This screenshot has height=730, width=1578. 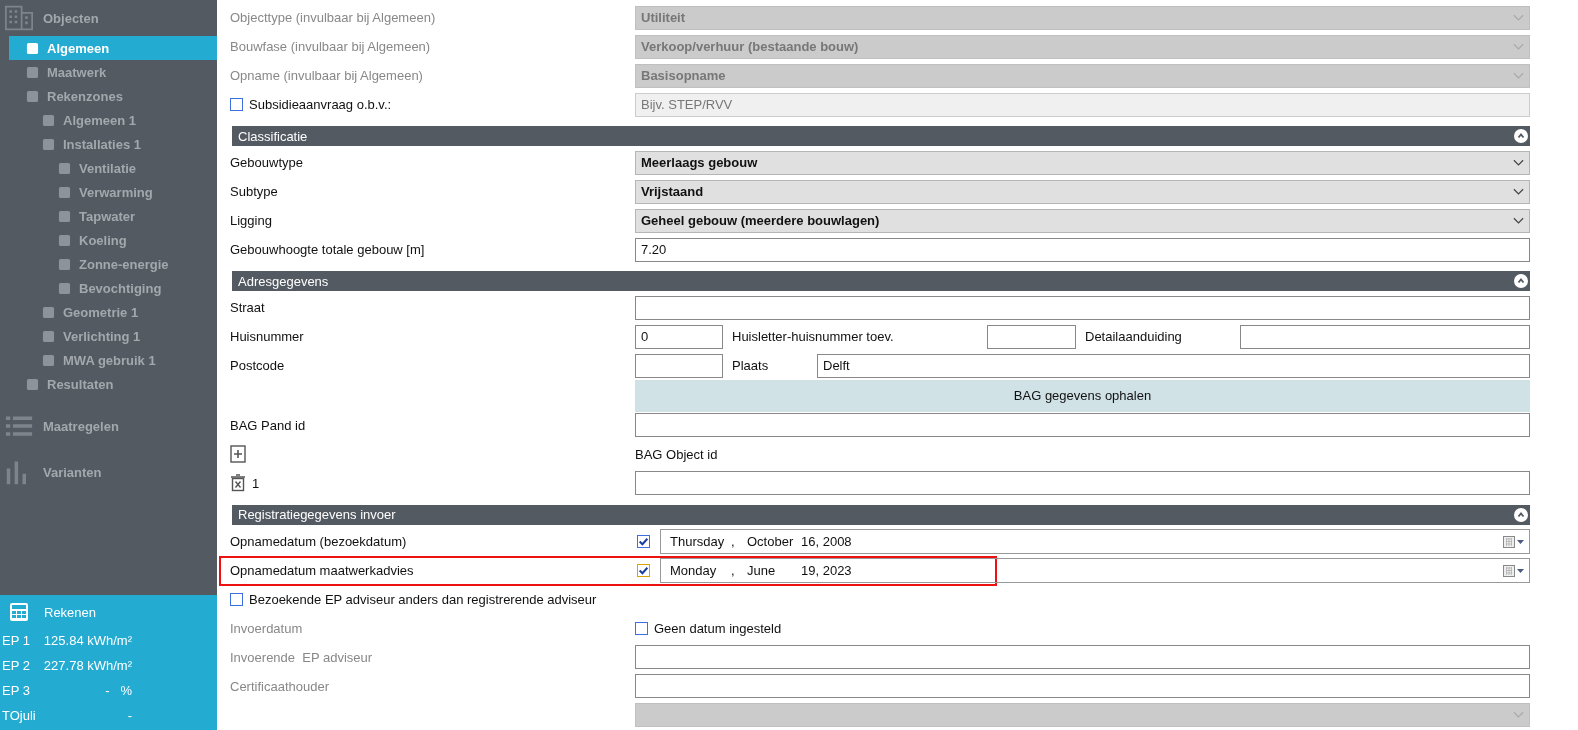 What do you see at coordinates (251, 221) in the screenshot?
I see `field-label: Ligging` at bounding box center [251, 221].